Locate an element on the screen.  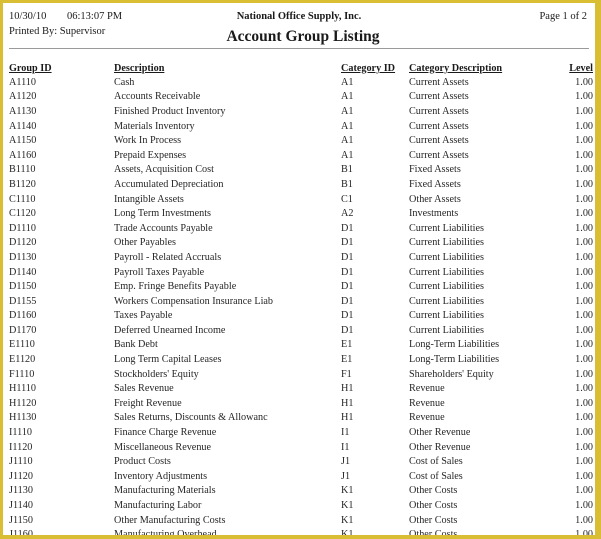
description-cell: Bank Debt is located at coordinates (136, 345).